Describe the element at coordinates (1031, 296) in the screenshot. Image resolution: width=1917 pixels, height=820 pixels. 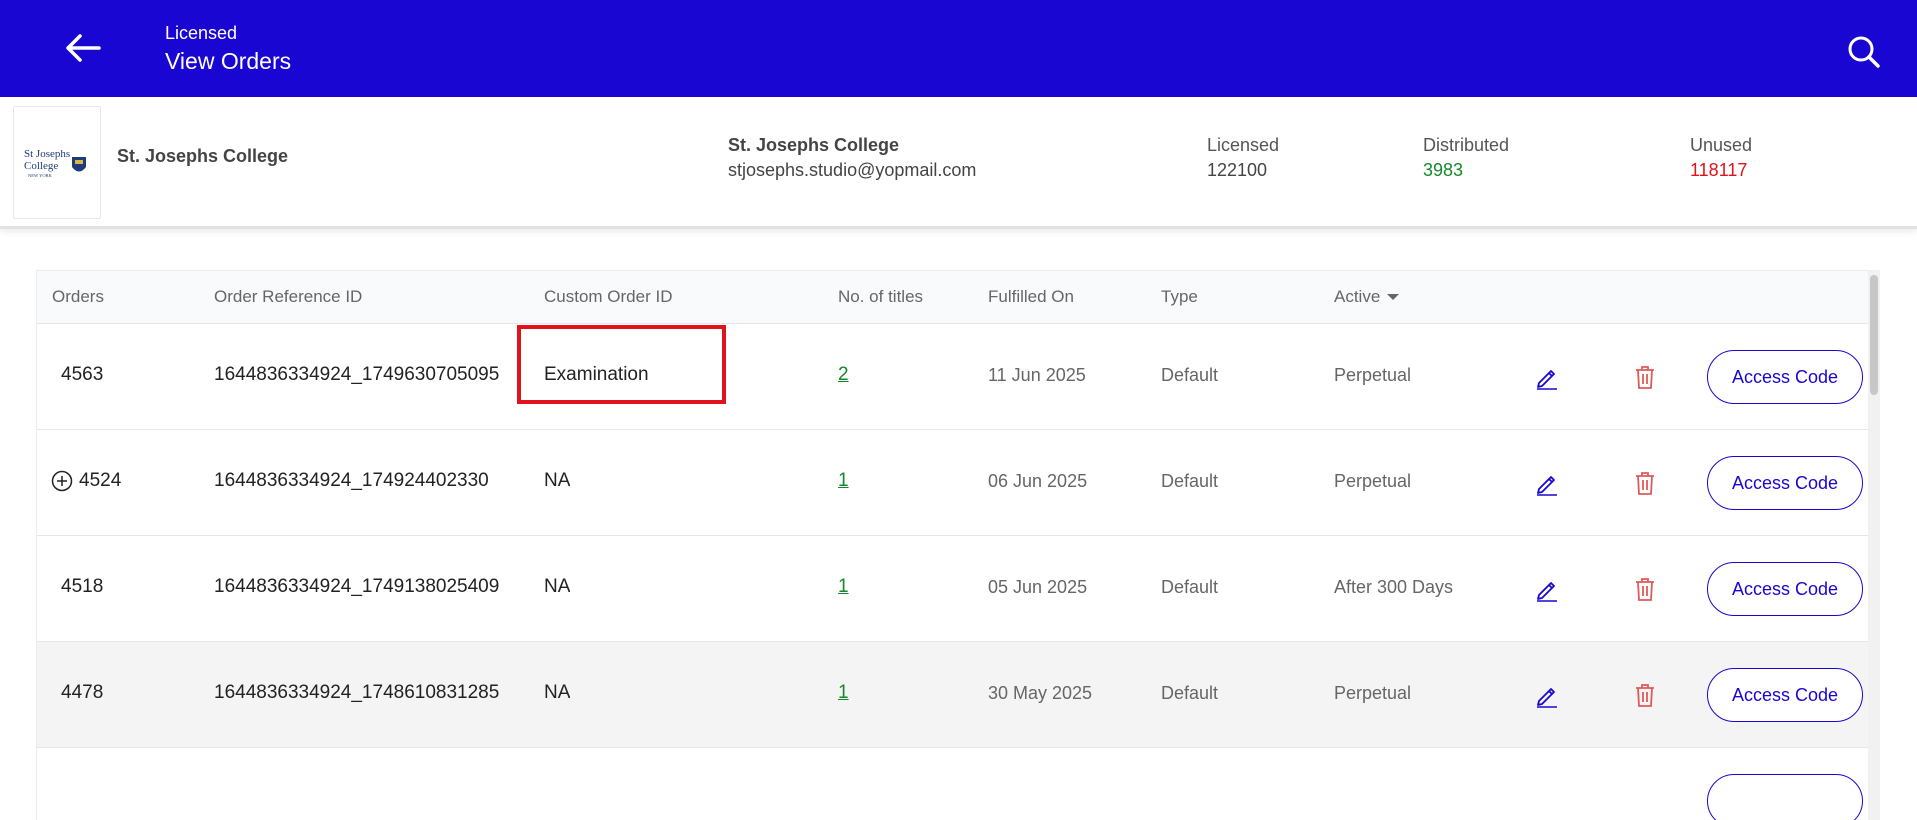
I see `header-fulfilled: Fulfilled On` at that location.